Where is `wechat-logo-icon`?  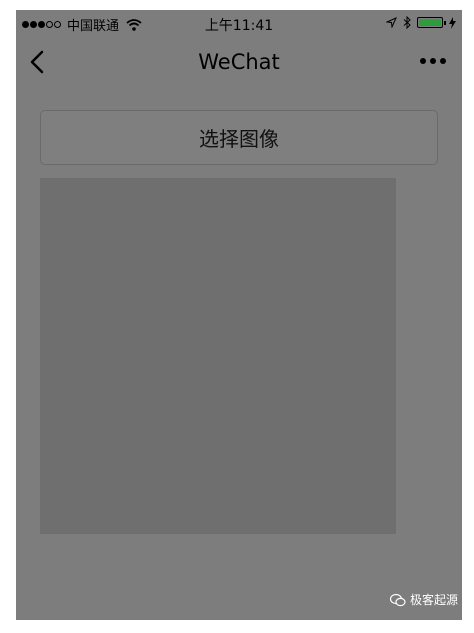 wechat-logo-icon is located at coordinates (397, 599).